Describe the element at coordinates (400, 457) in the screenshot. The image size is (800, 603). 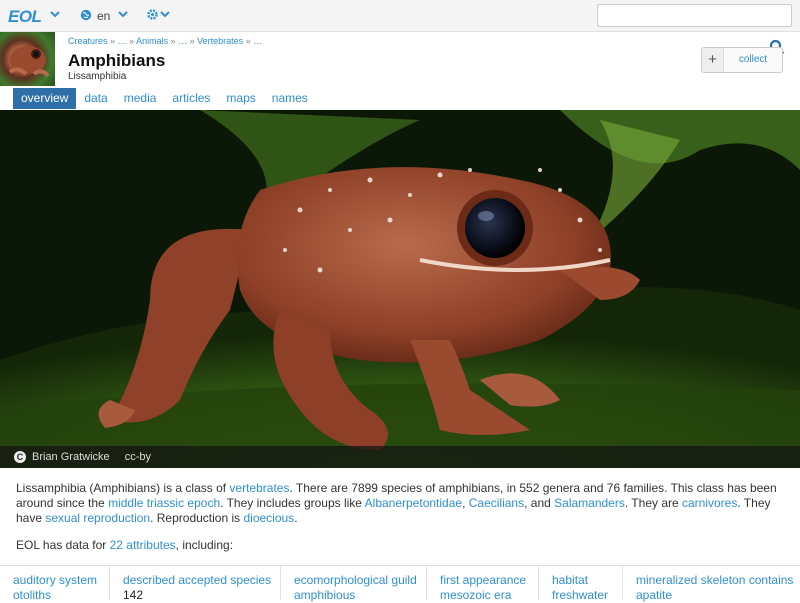
I see `photo-credit-bar: Brian Gratwicke cc-by` at that location.